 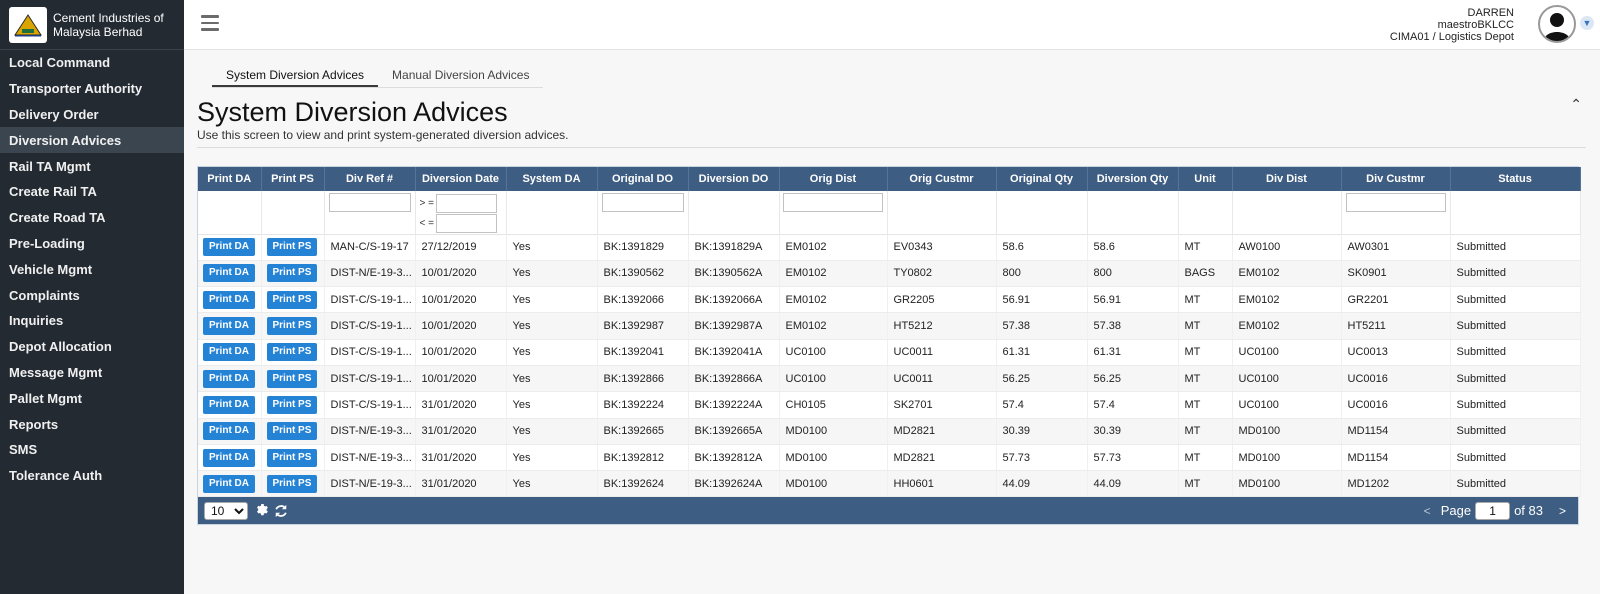 I want to click on tab-manual-diversion-advices: Manual Diversion Advices, so click(x=460, y=76).